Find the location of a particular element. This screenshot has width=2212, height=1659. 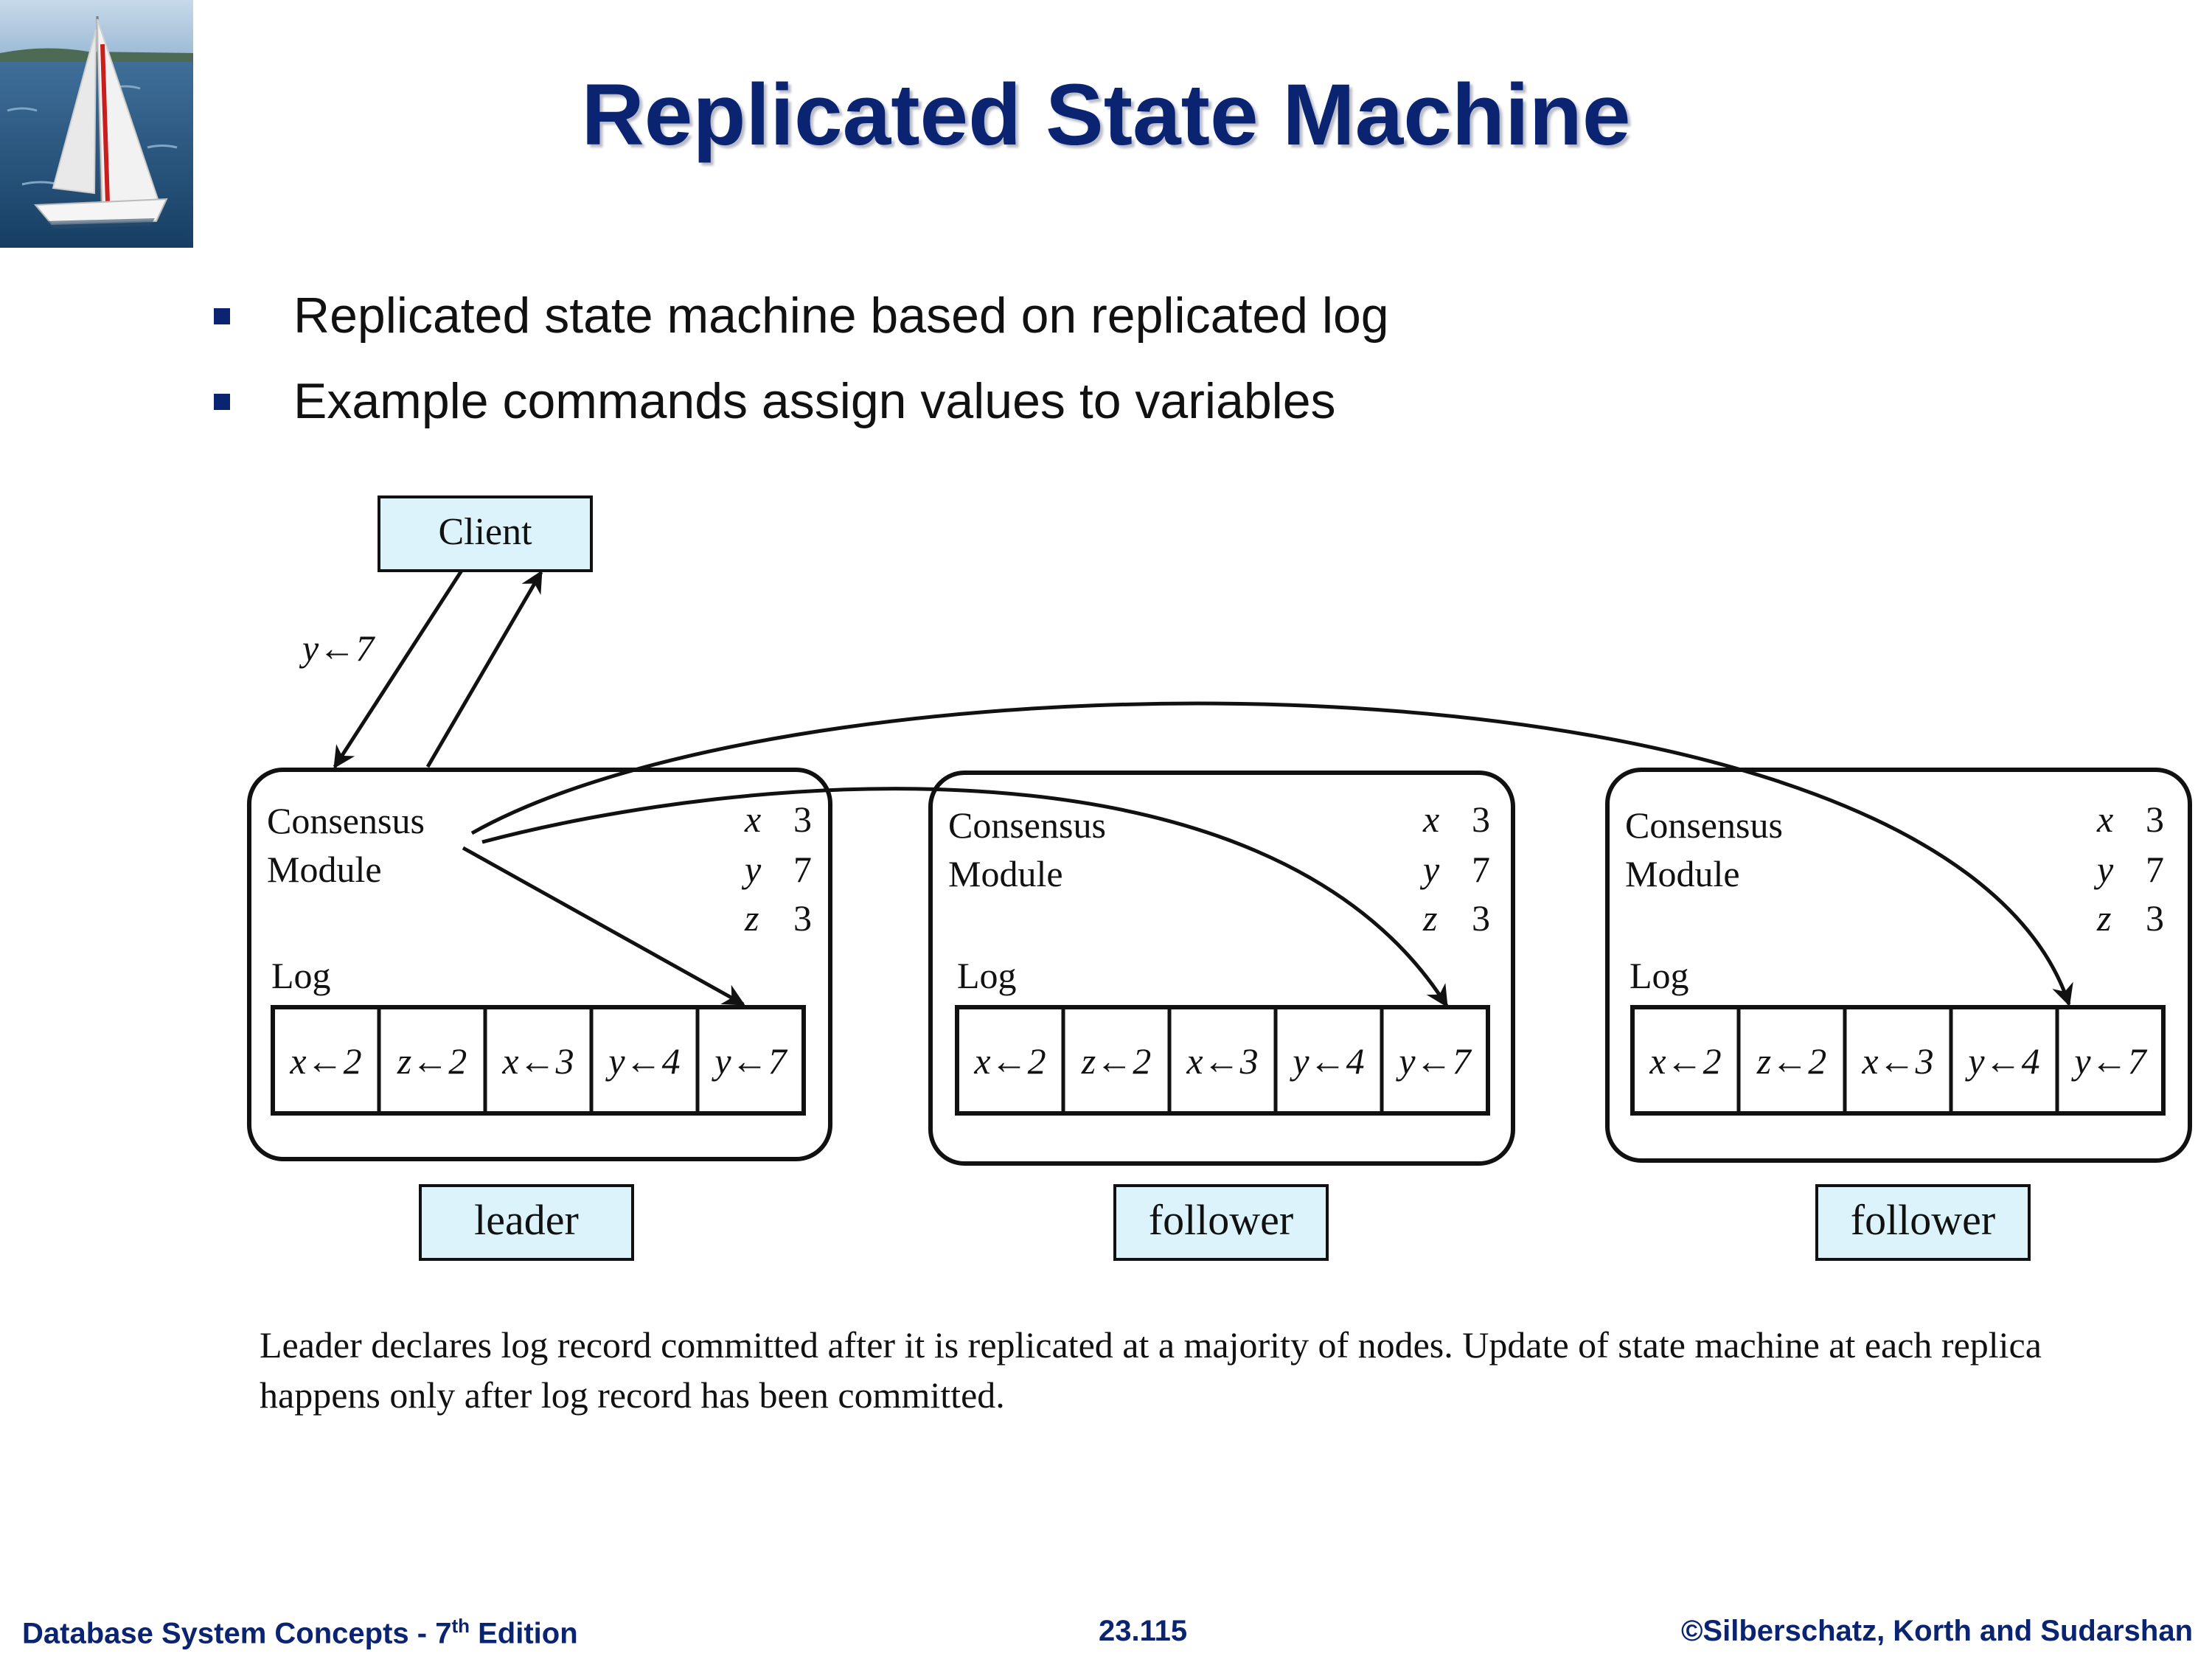

footer-book-title: Database System Concepts - 7th Edition is located at coordinates (300, 1632).